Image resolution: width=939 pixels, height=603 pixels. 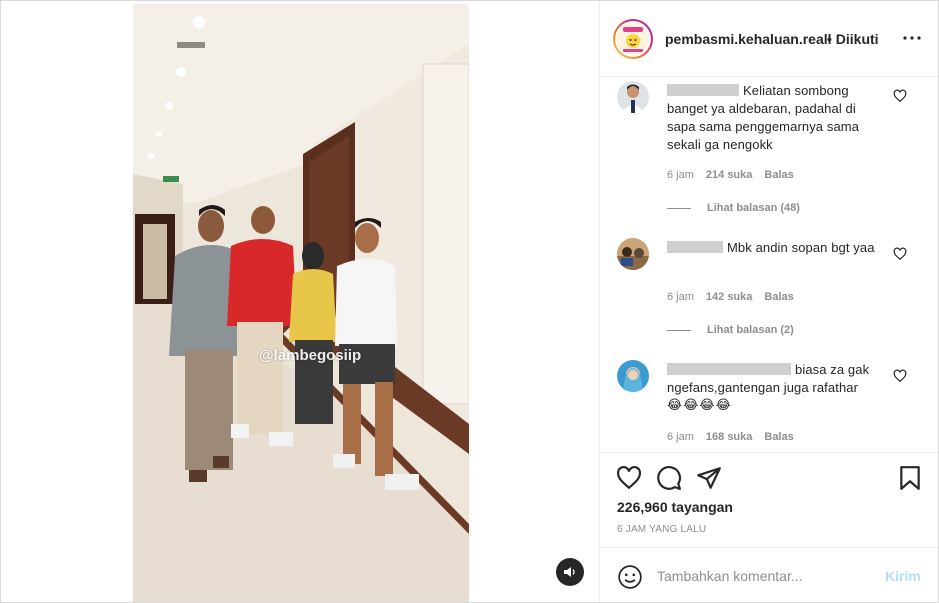 I want to click on view-replies-button: Lihat balasan (2), so click(x=730, y=330).